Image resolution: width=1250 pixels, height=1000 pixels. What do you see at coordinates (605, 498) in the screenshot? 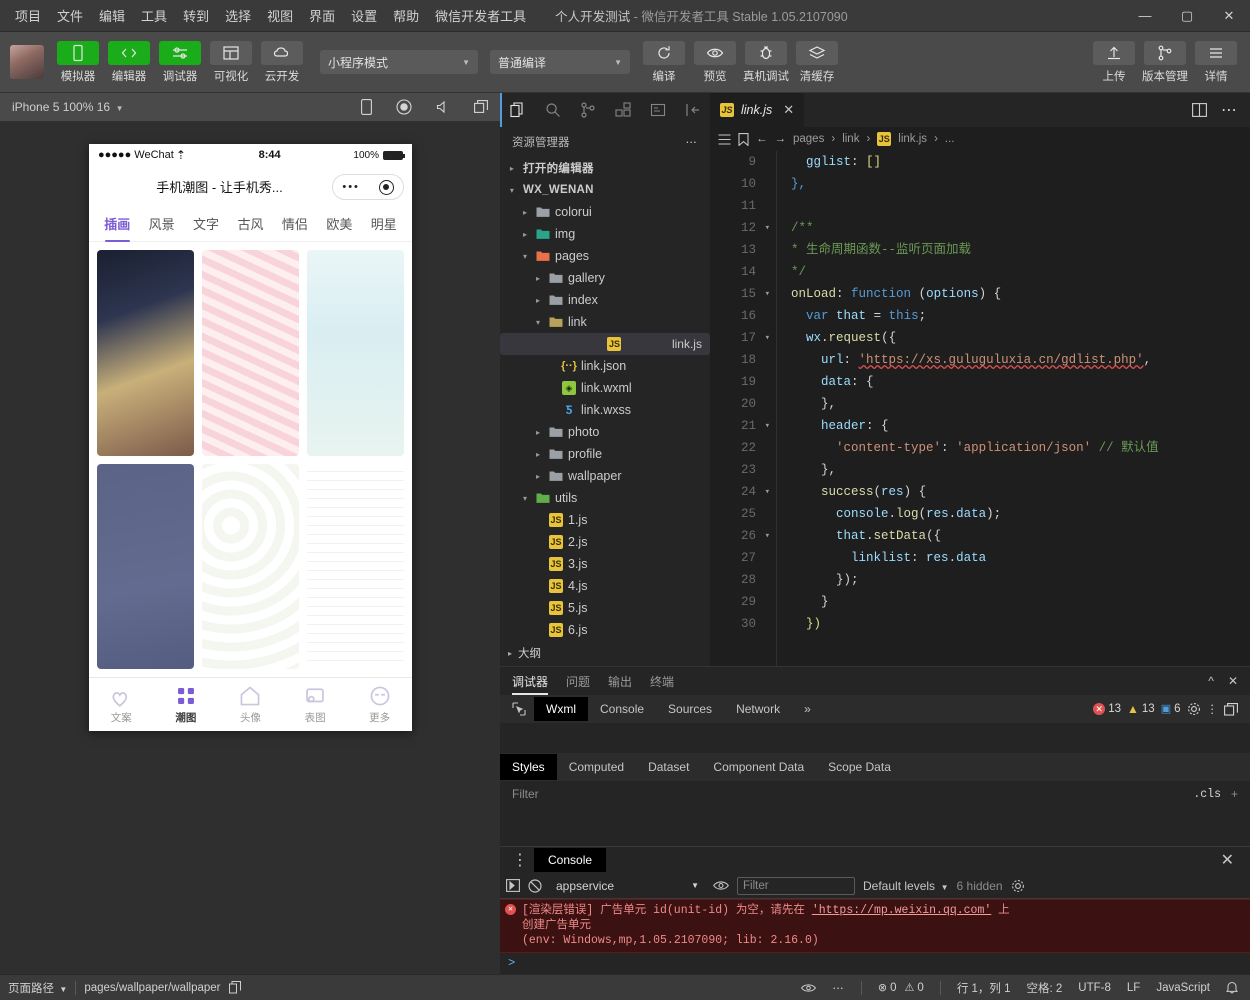
I see `tree-item-utils: ▾ utils` at bounding box center [605, 498].